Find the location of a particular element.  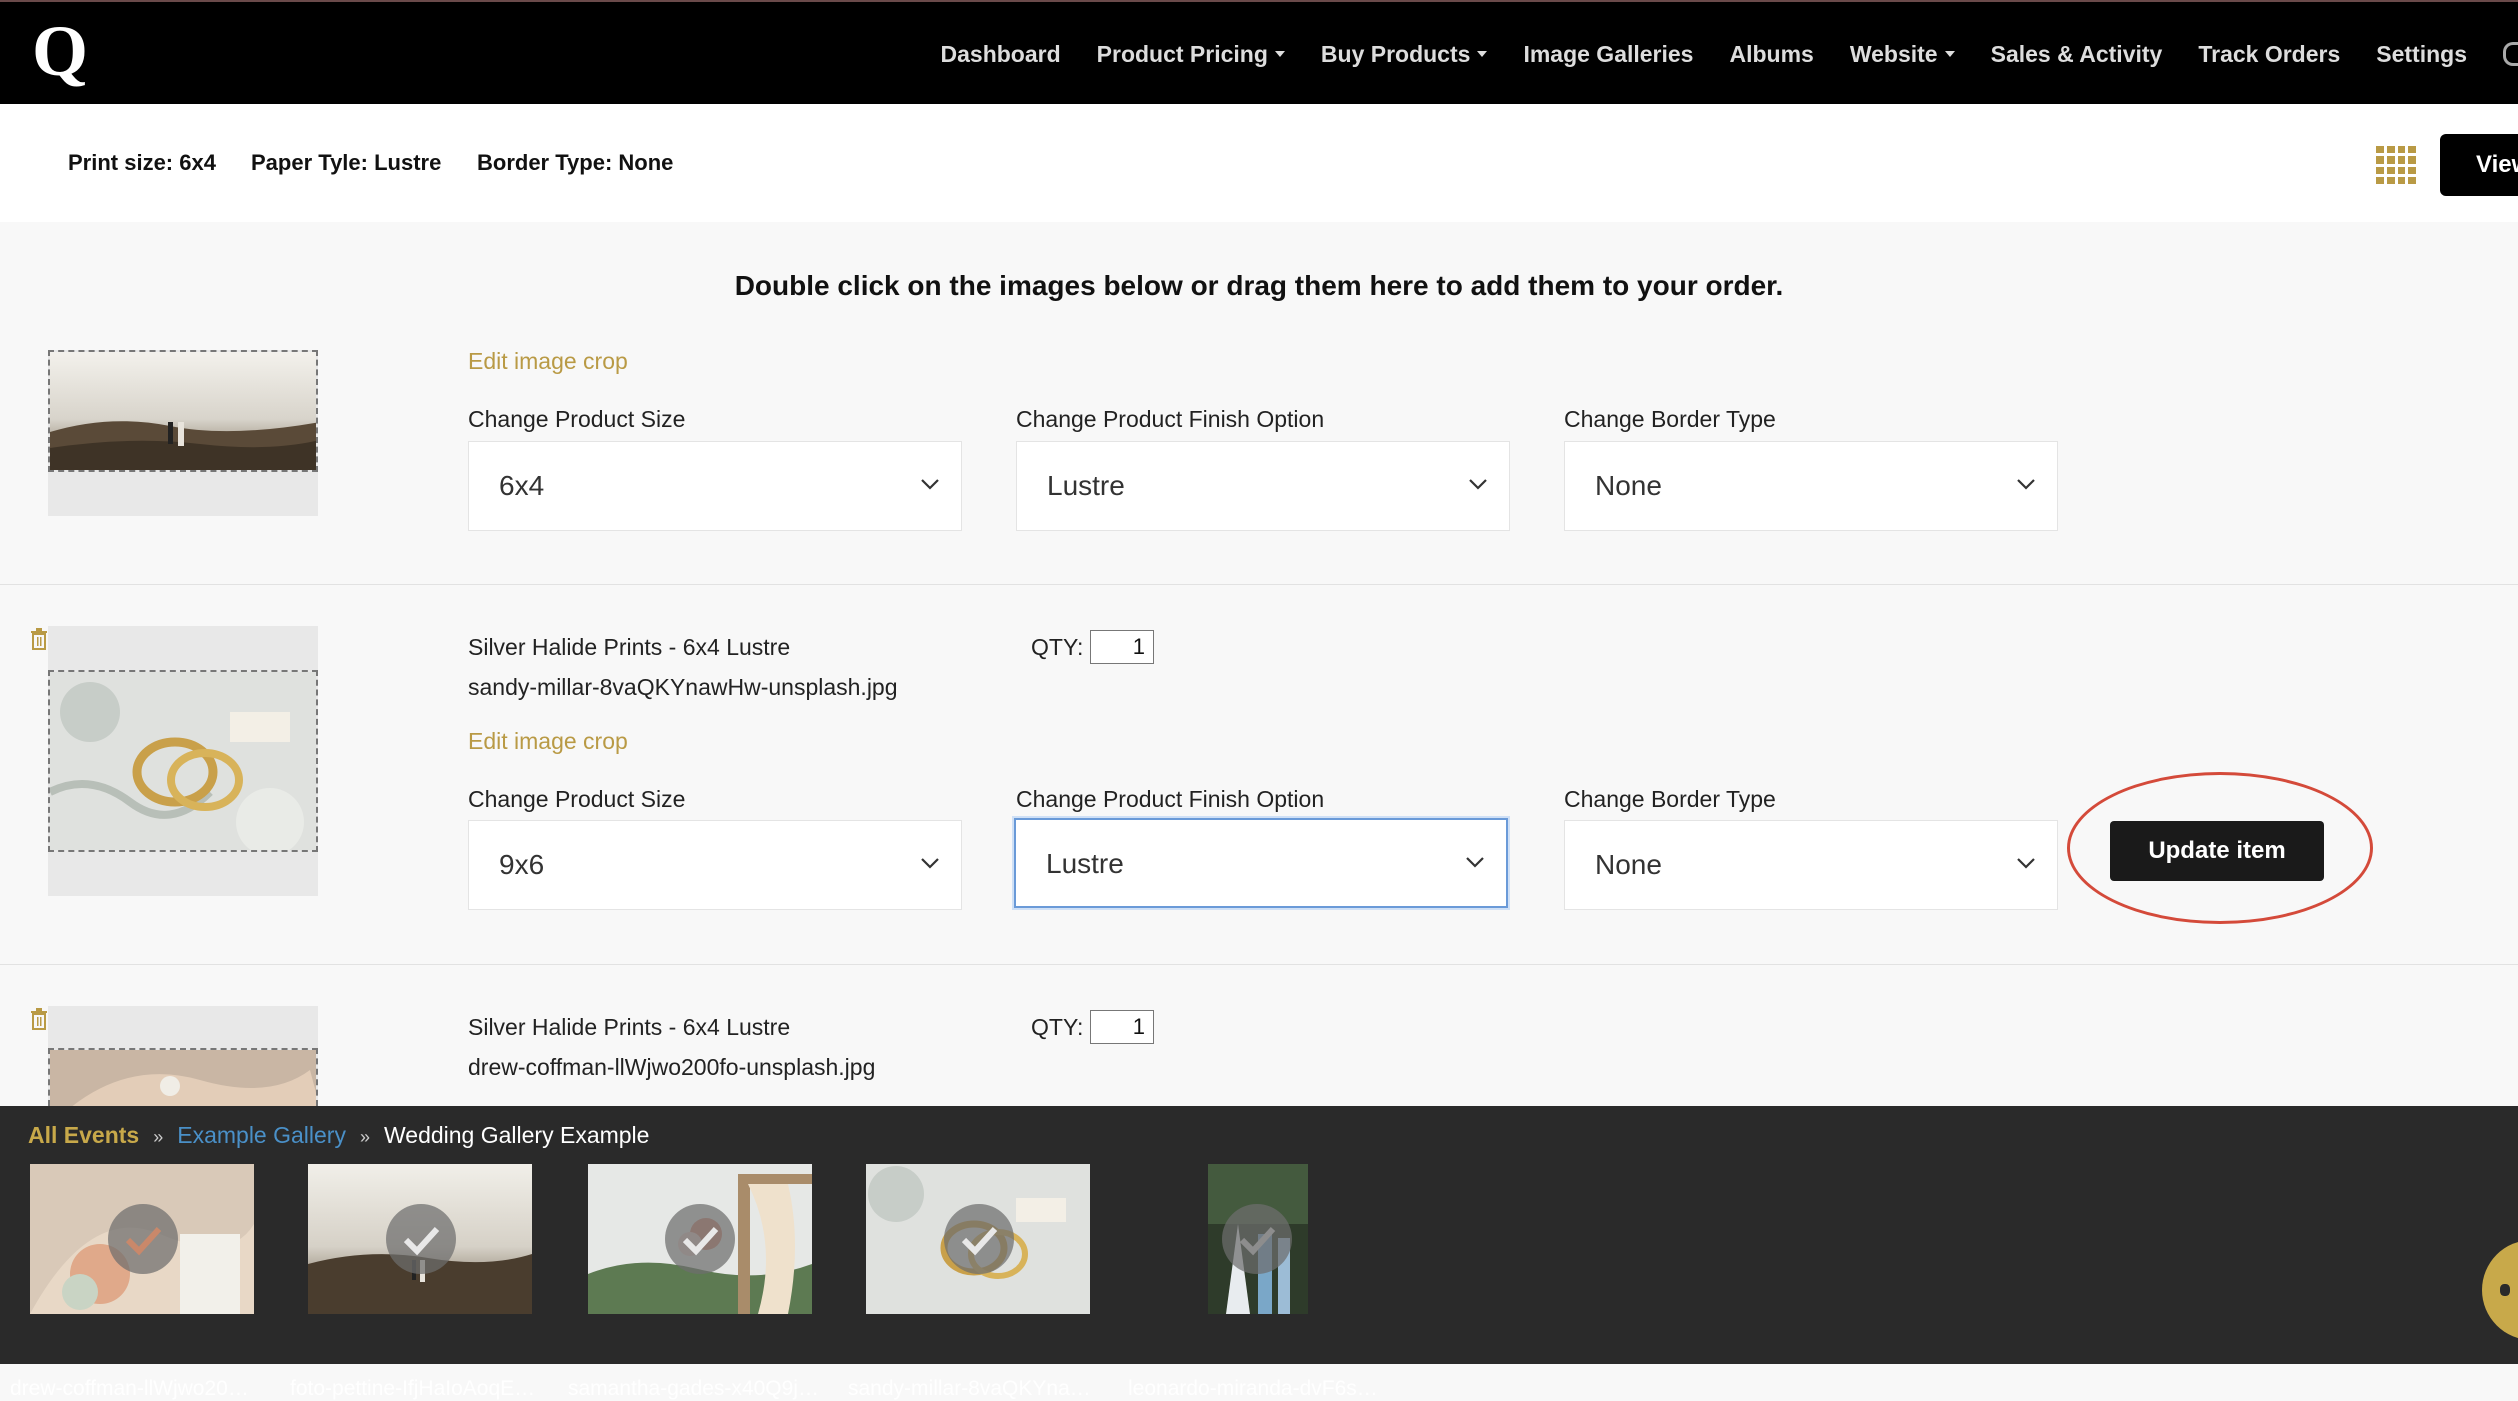

item-filename: sandy-millar-8vaQKYnawHw-unsplash.jpg is located at coordinates (683, 687).